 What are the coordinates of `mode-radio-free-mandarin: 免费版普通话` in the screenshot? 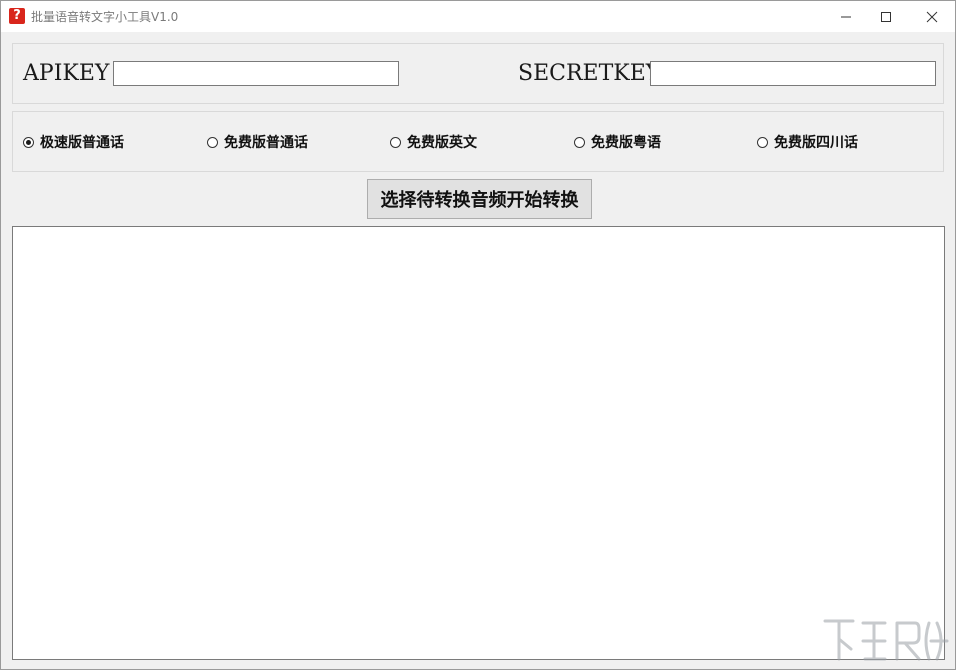 It's located at (257, 142).